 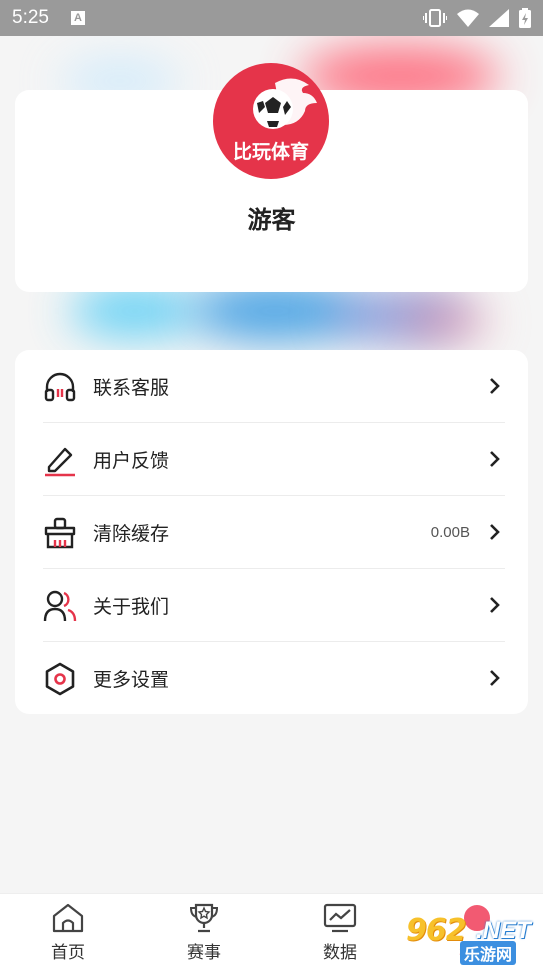 I want to click on vibrate-icon, so click(x=435, y=18).